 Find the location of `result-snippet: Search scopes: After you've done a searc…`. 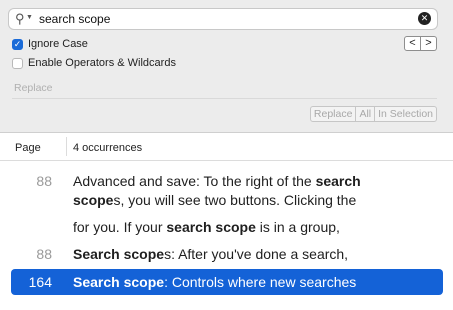

result-snippet: Search scopes: After you've done a searc… is located at coordinates (211, 254).